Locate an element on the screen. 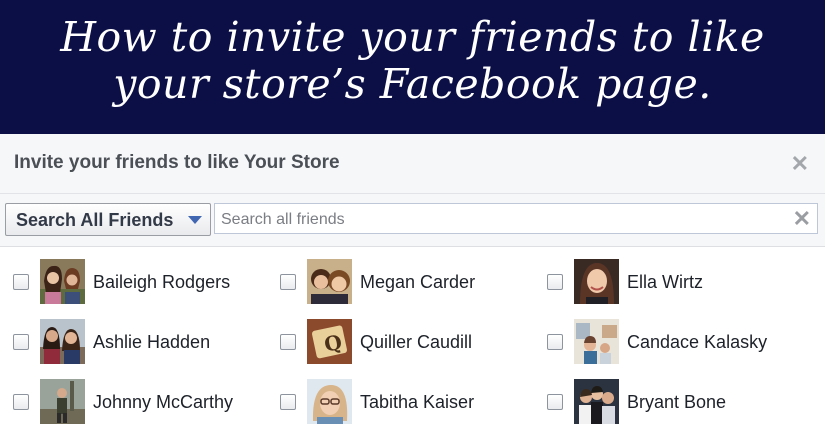  friend-name: Candace Kalasky is located at coordinates (697, 342).